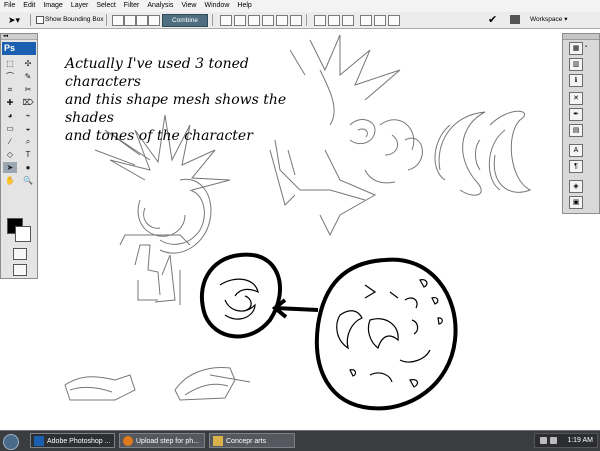 The height and width of the screenshot is (451, 600). What do you see at coordinates (40, 20) in the screenshot?
I see `show-bounding-box-checkbox` at bounding box center [40, 20].